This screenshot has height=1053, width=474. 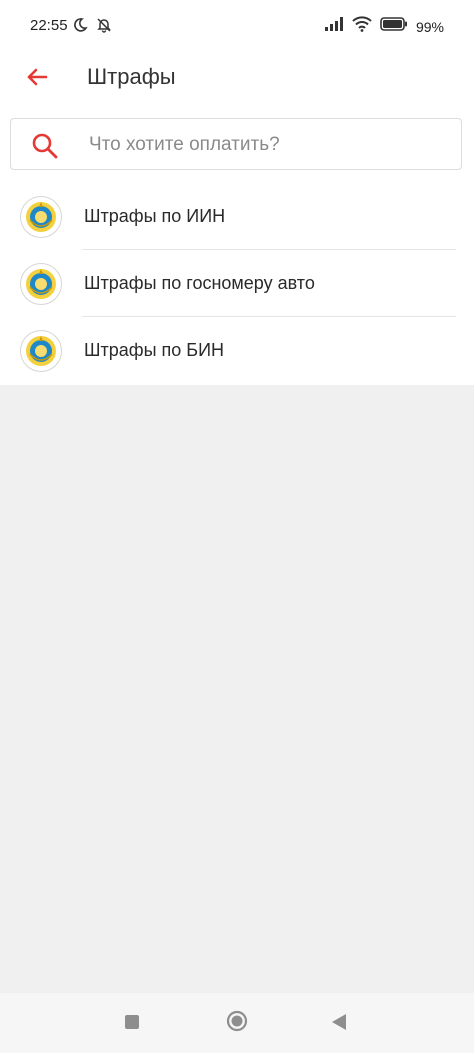 I want to click on status-time: 22:55, so click(x=49, y=25).